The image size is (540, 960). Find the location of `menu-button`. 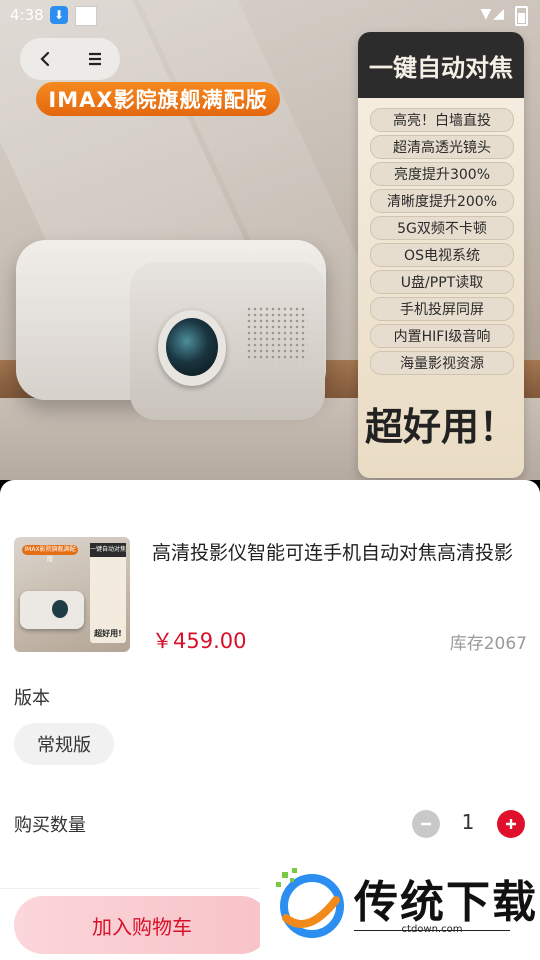

menu-button is located at coordinates (95, 59).